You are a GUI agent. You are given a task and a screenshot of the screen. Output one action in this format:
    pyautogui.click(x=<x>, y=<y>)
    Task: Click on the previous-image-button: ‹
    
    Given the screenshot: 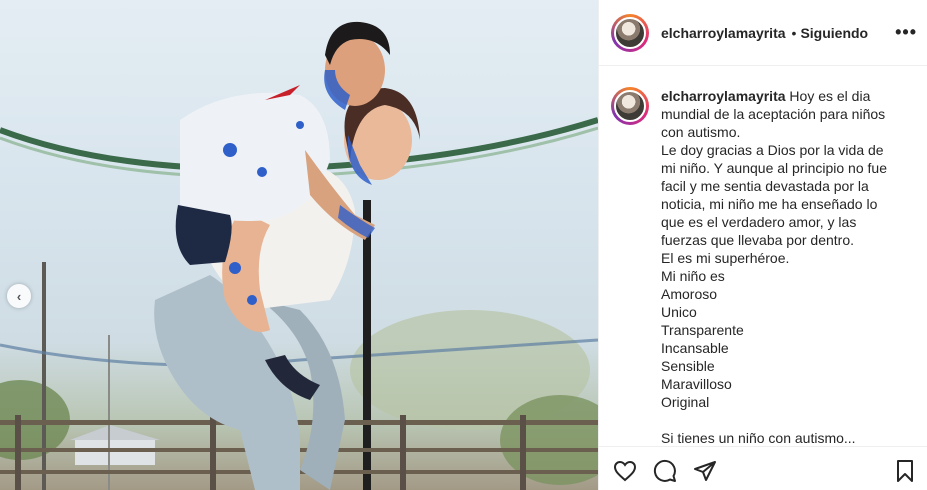 What is the action you would take?
    pyautogui.click(x=19, y=296)
    